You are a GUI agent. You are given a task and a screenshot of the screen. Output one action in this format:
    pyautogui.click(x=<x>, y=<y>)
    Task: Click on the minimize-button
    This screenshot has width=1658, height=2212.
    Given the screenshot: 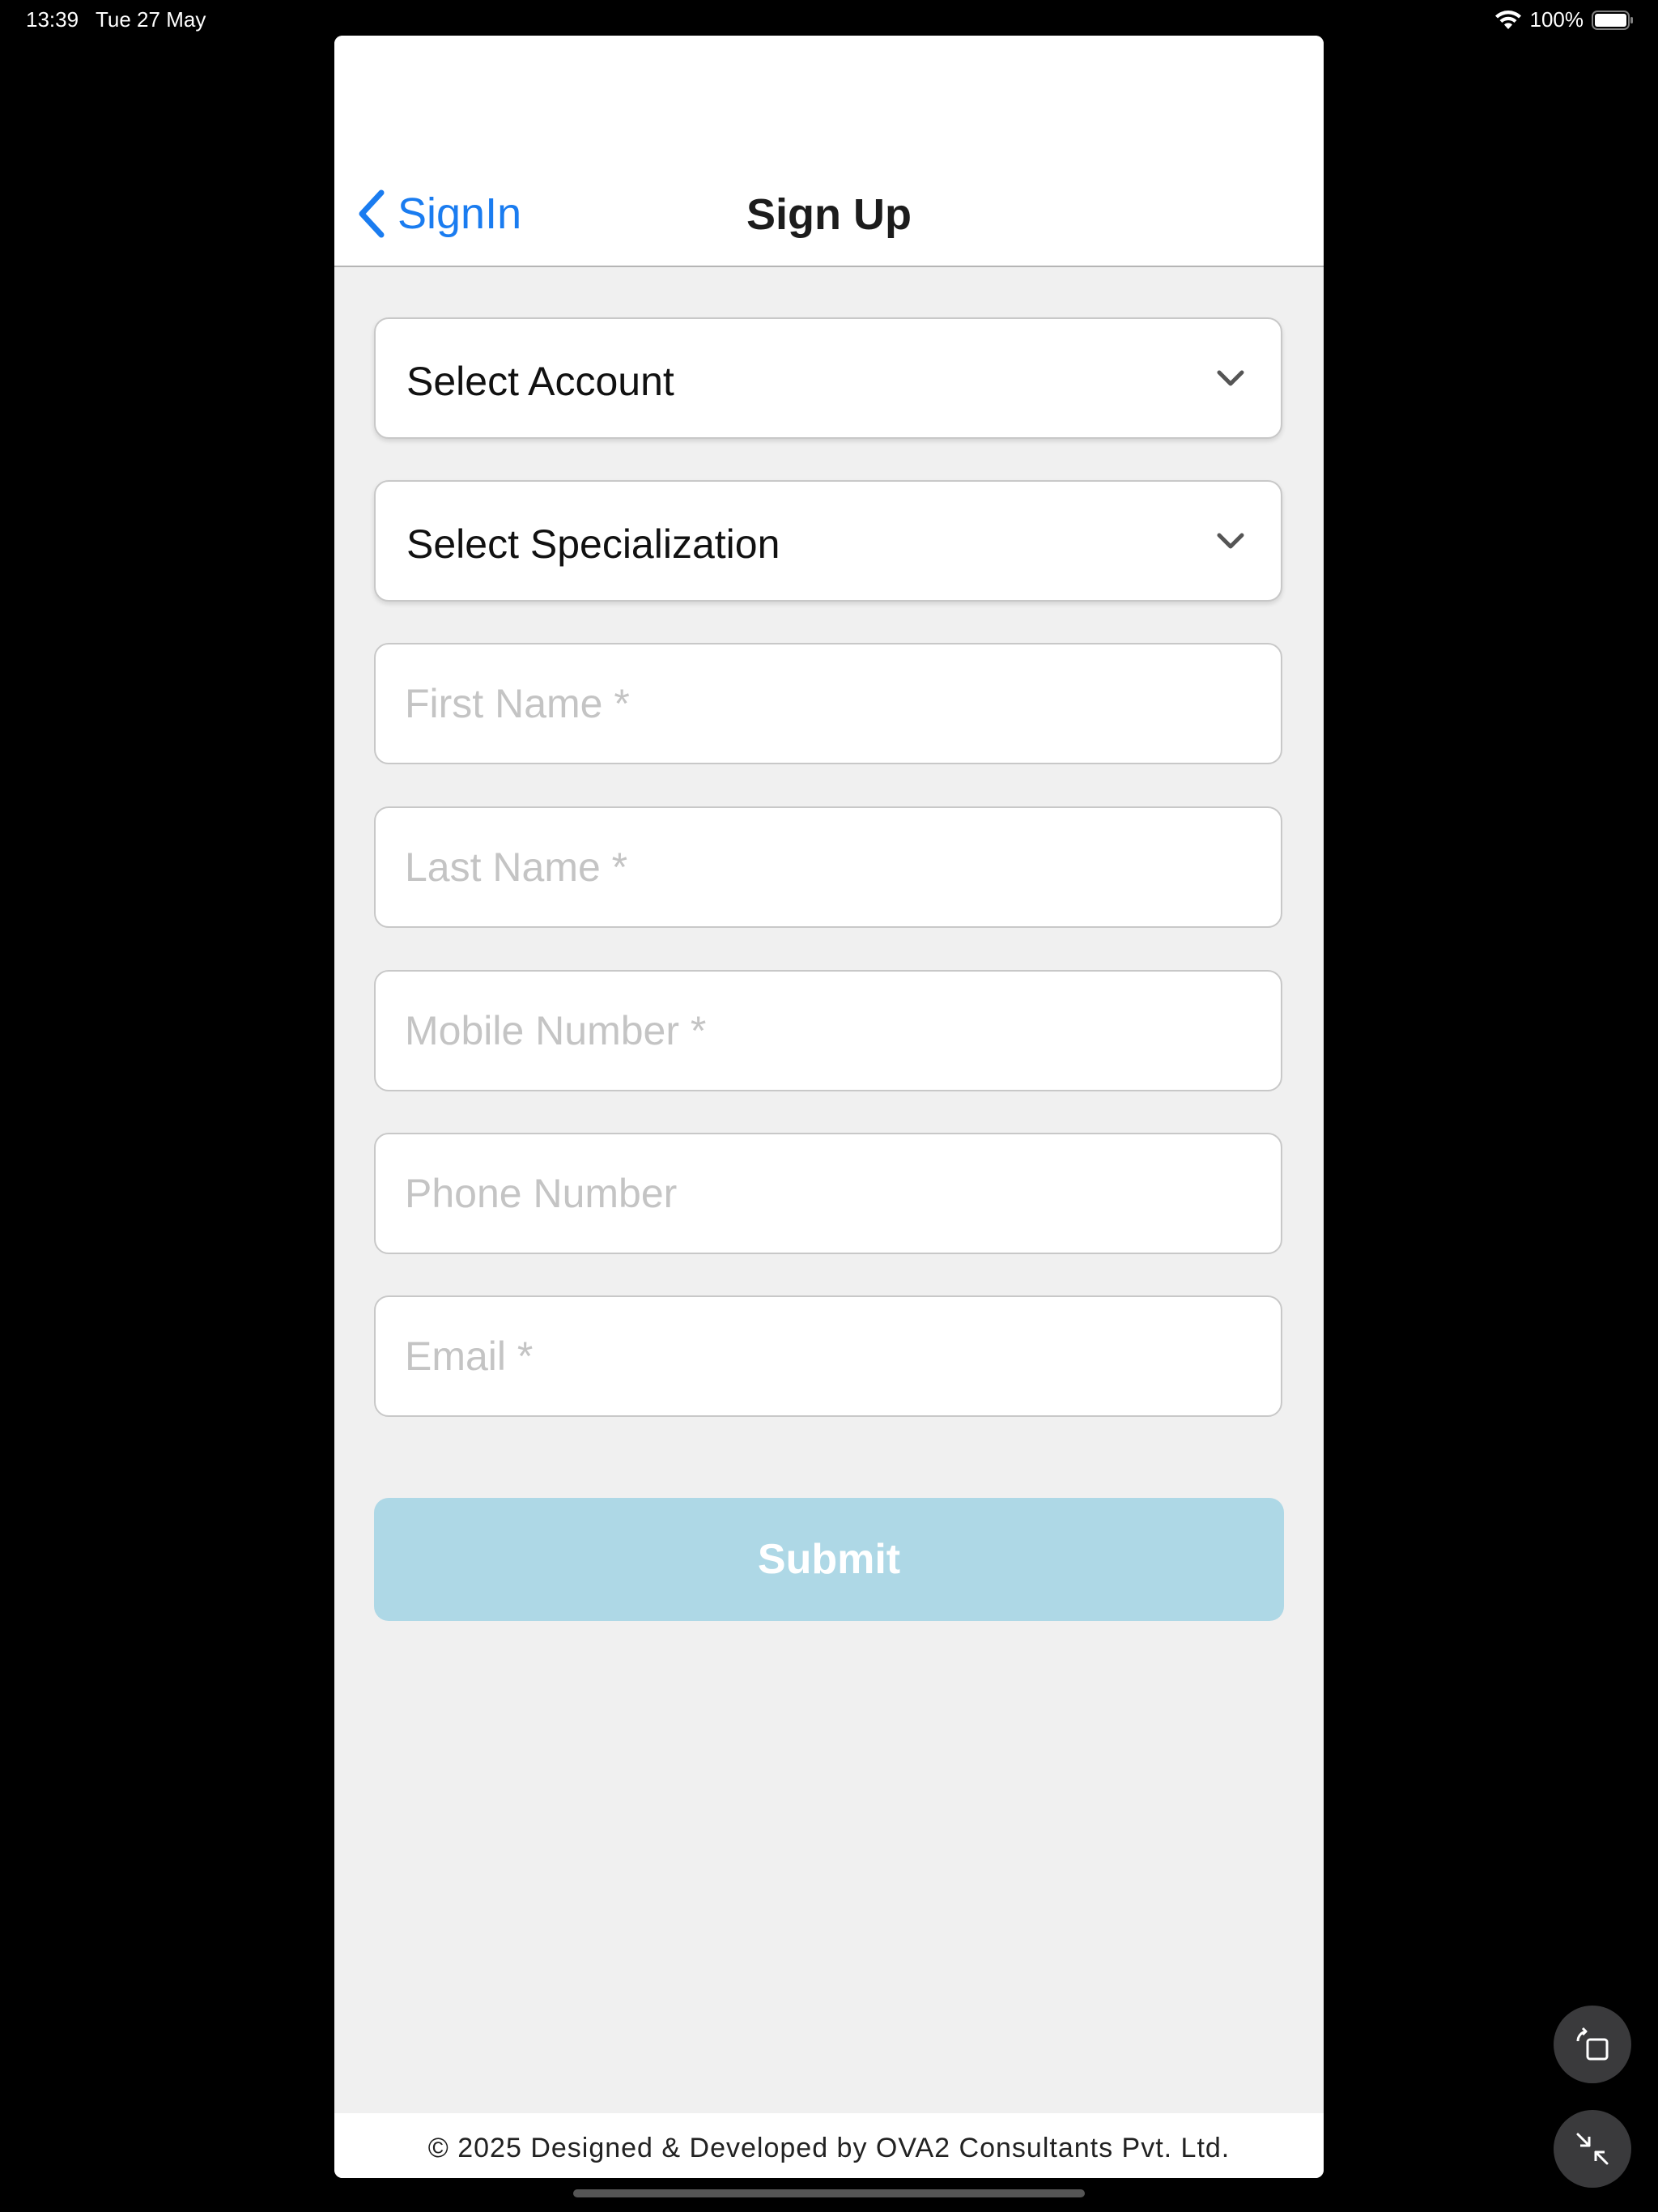 What is the action you would take?
    pyautogui.click(x=1592, y=2149)
    